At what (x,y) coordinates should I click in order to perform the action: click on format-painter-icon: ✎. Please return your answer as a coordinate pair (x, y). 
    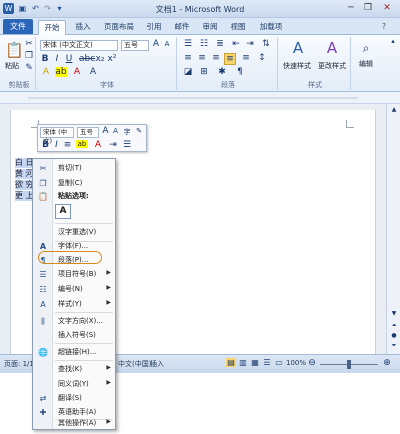
    Looking at the image, I should click on (29, 68).